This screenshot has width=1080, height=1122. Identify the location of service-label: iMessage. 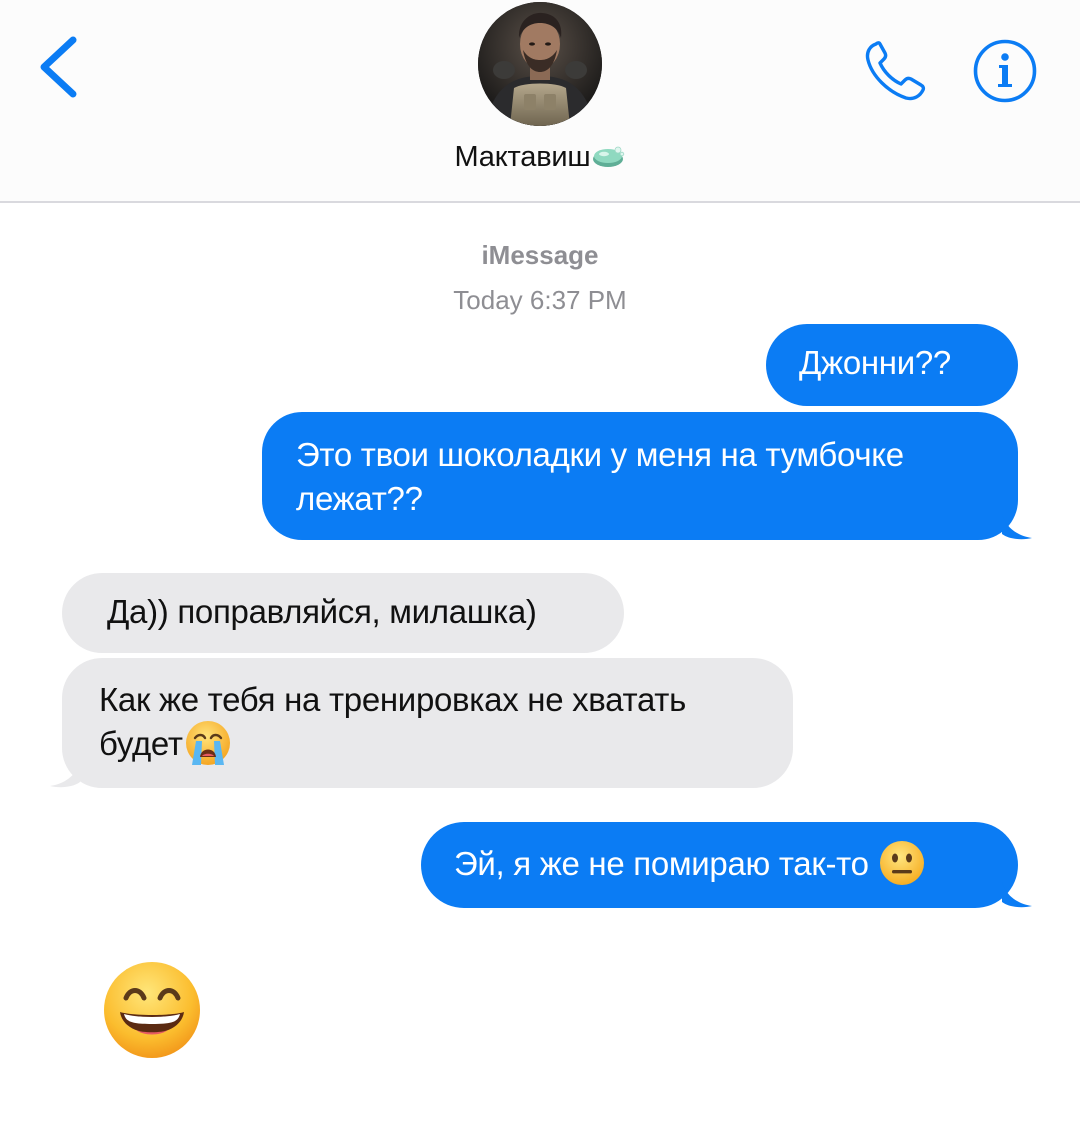
(540, 255).